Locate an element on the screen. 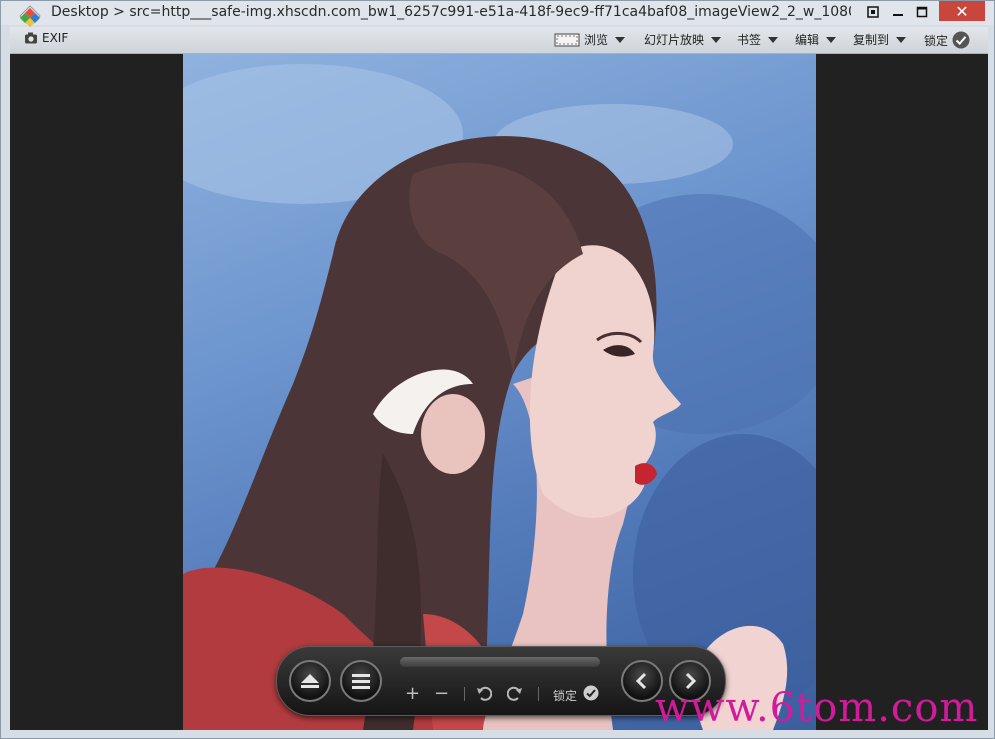  rotate-right-icon is located at coordinates (514, 693).